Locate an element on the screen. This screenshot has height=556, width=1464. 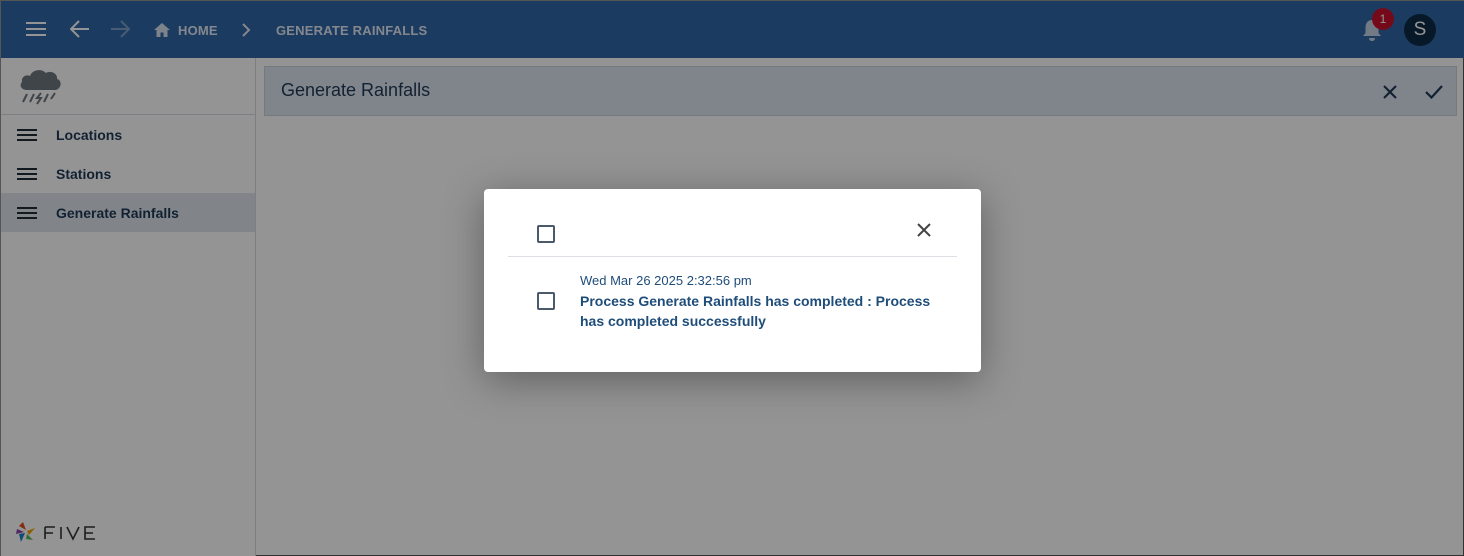
close-dialog-button is located at coordinates (924, 230).